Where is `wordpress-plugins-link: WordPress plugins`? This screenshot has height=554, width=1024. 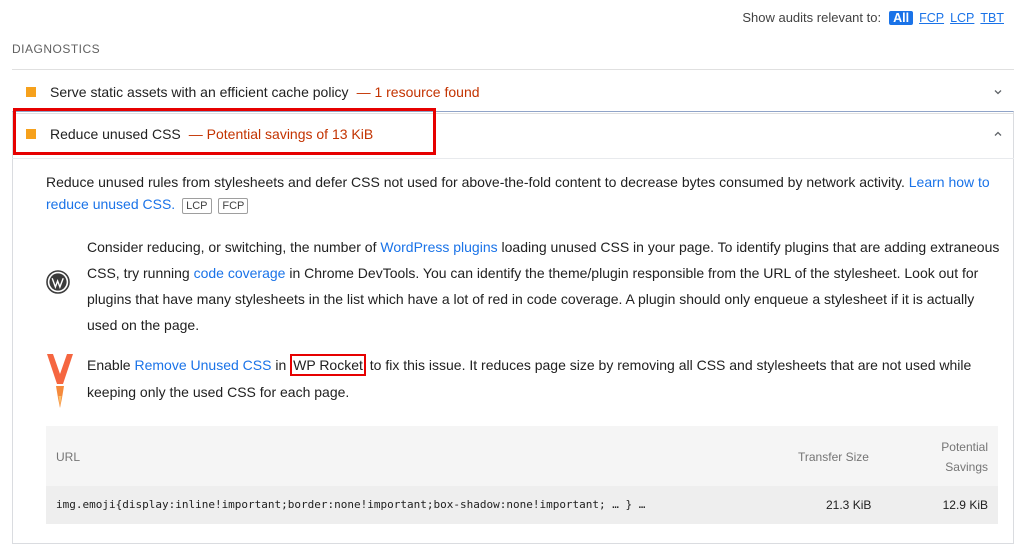
wordpress-plugins-link: WordPress plugins is located at coordinates (438, 247).